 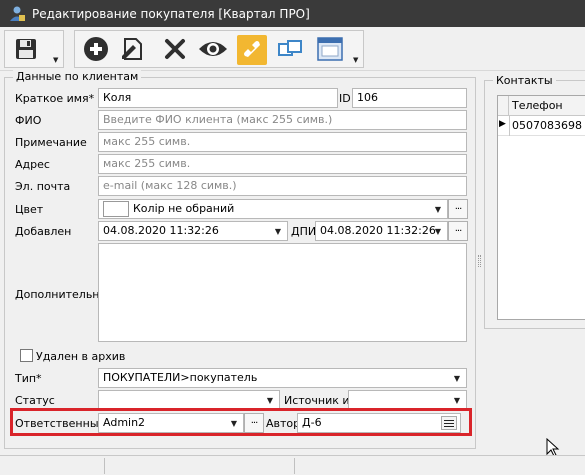 What do you see at coordinates (184, 208) in the screenshot?
I see `color-value: Колір не обраний` at bounding box center [184, 208].